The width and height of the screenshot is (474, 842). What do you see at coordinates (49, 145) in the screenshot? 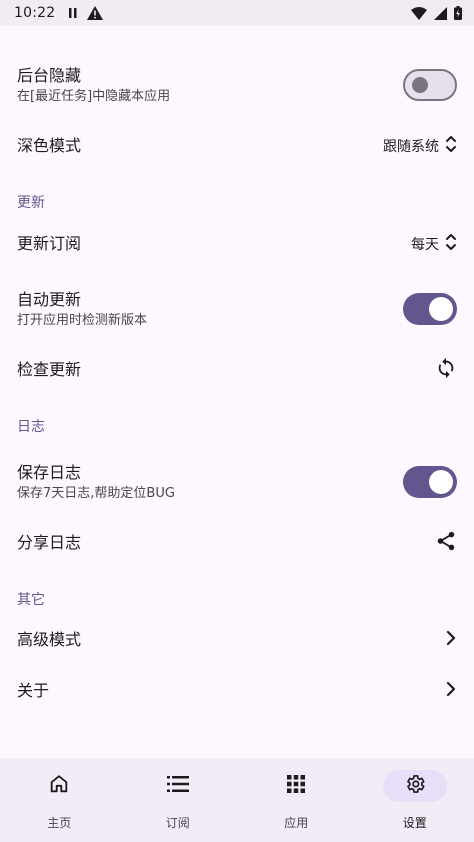
I see `dark-mode-title: 深色模式` at bounding box center [49, 145].